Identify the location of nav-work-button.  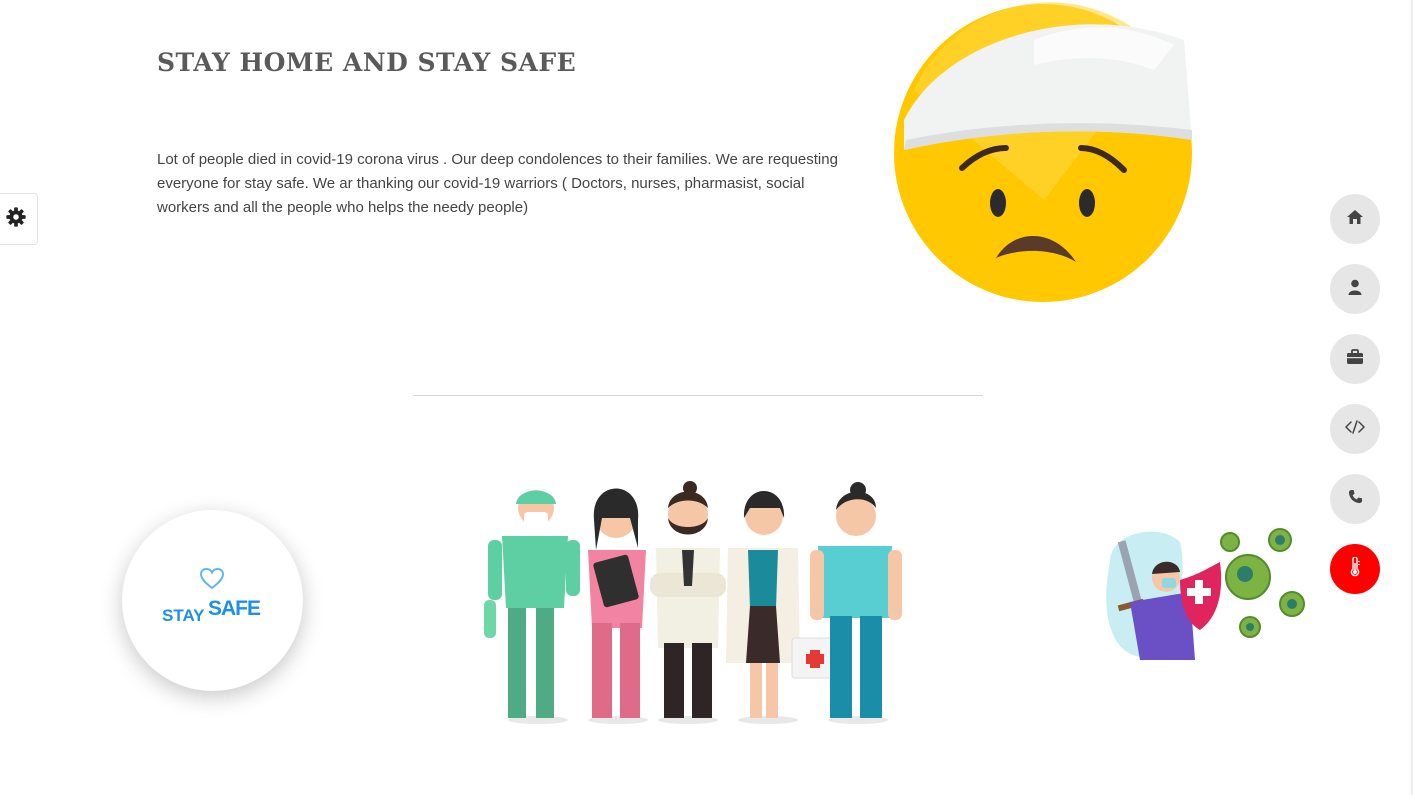
(1355, 359).